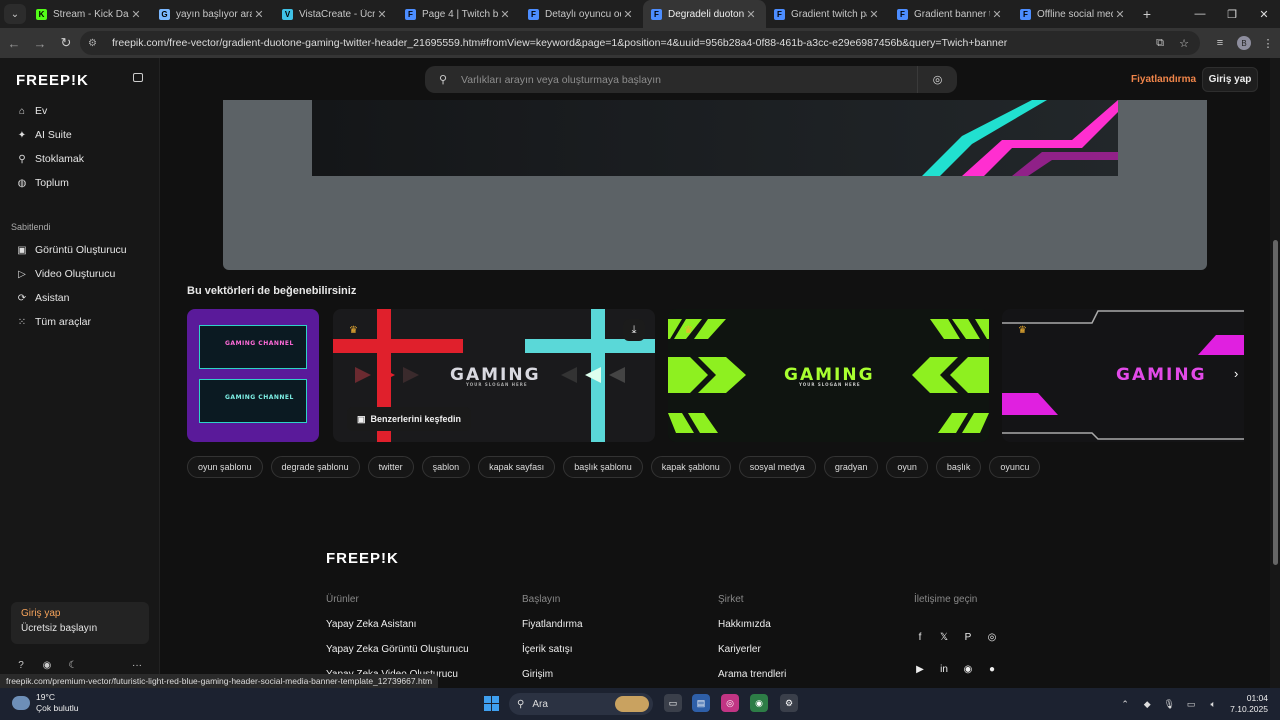  What do you see at coordinates (789, 703) in the screenshot?
I see `app-icon: ⚙` at bounding box center [789, 703].